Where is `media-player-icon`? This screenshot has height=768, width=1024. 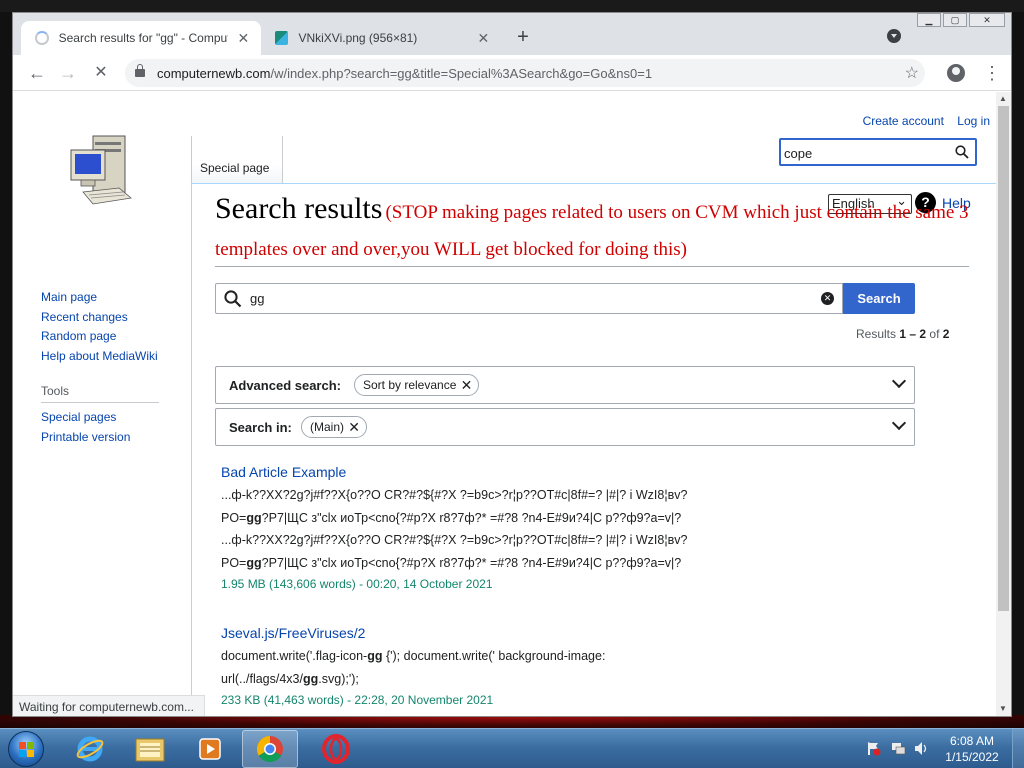 media-player-icon is located at coordinates (210, 749).